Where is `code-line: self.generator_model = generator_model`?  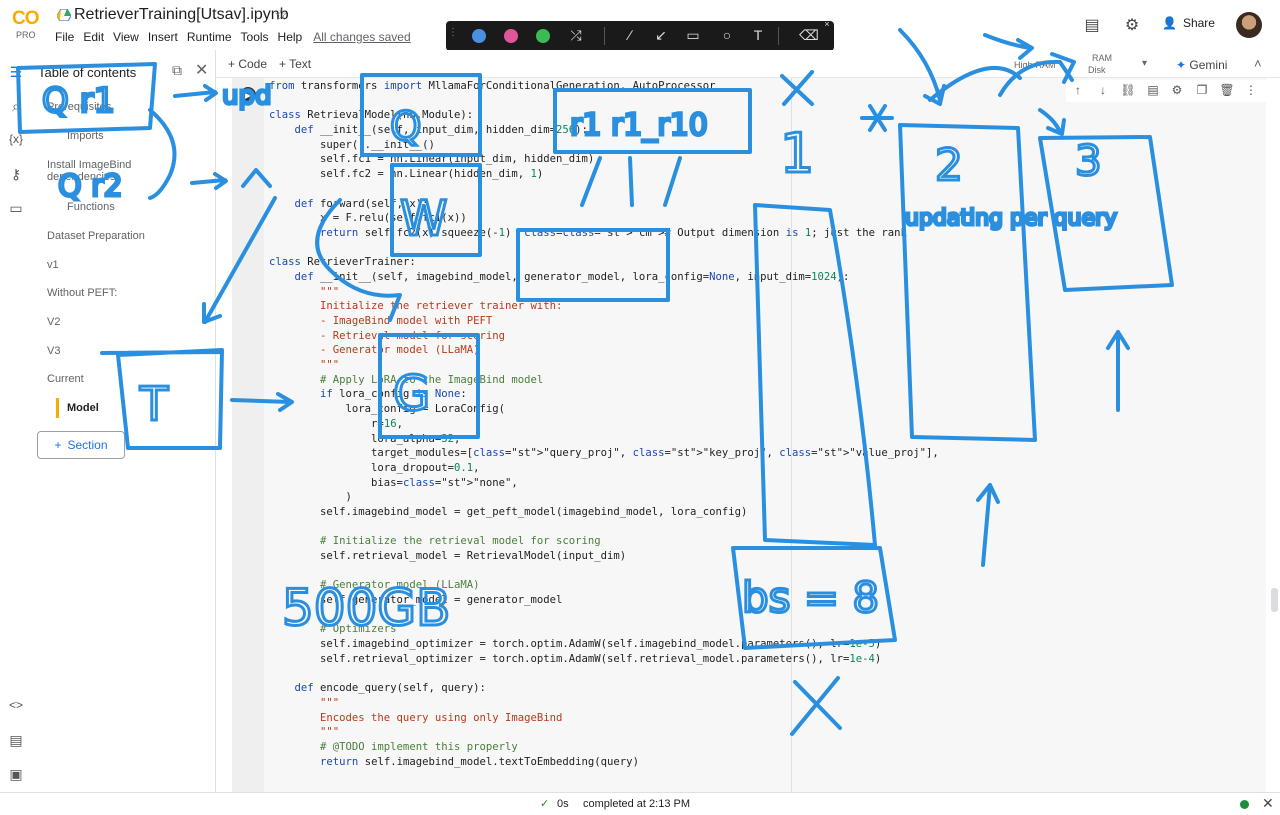 code-line: self.generator_model = generator_model is located at coordinates (604, 600).